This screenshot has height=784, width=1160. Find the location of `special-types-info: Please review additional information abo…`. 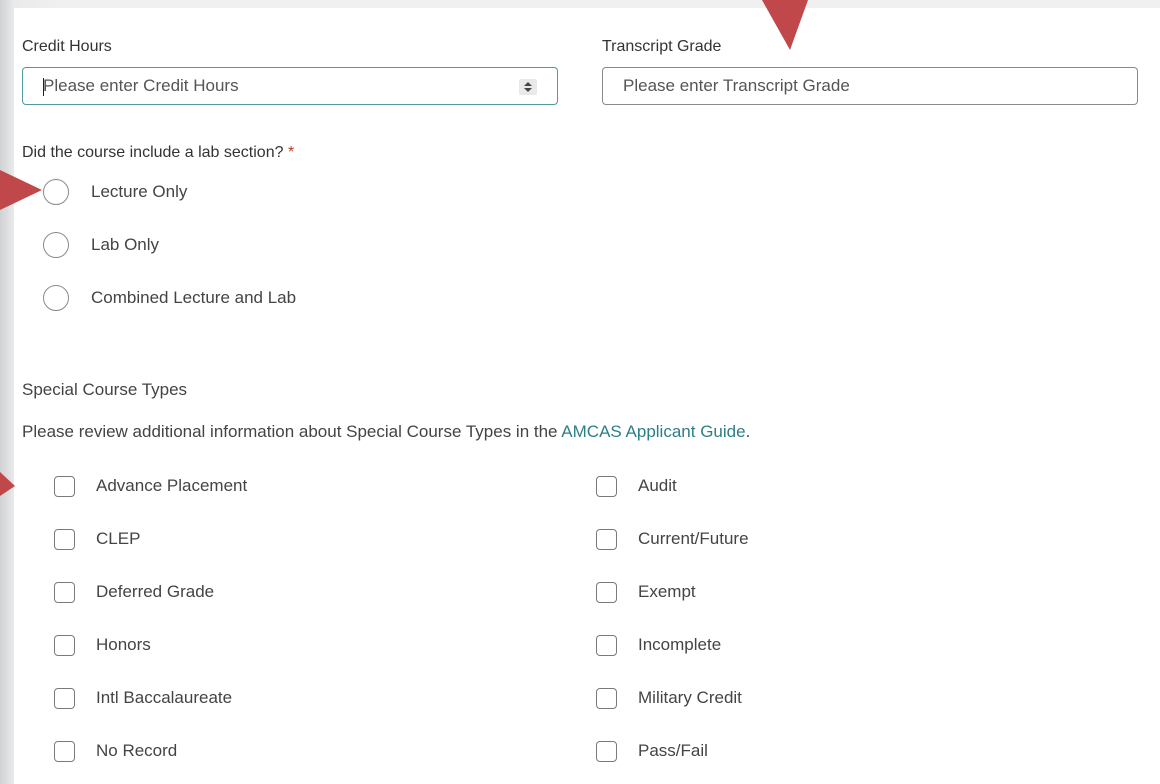

special-types-info: Please review additional information abo… is located at coordinates (386, 432).